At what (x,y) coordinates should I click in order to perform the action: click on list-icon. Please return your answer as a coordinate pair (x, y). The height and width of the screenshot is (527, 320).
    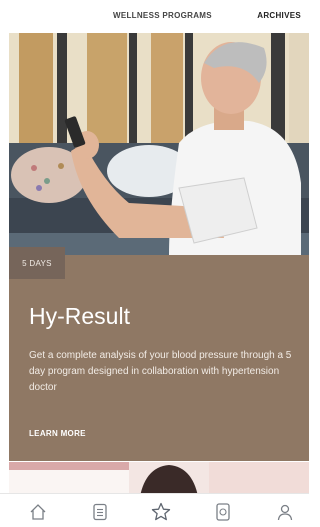
    Looking at the image, I should click on (100, 512).